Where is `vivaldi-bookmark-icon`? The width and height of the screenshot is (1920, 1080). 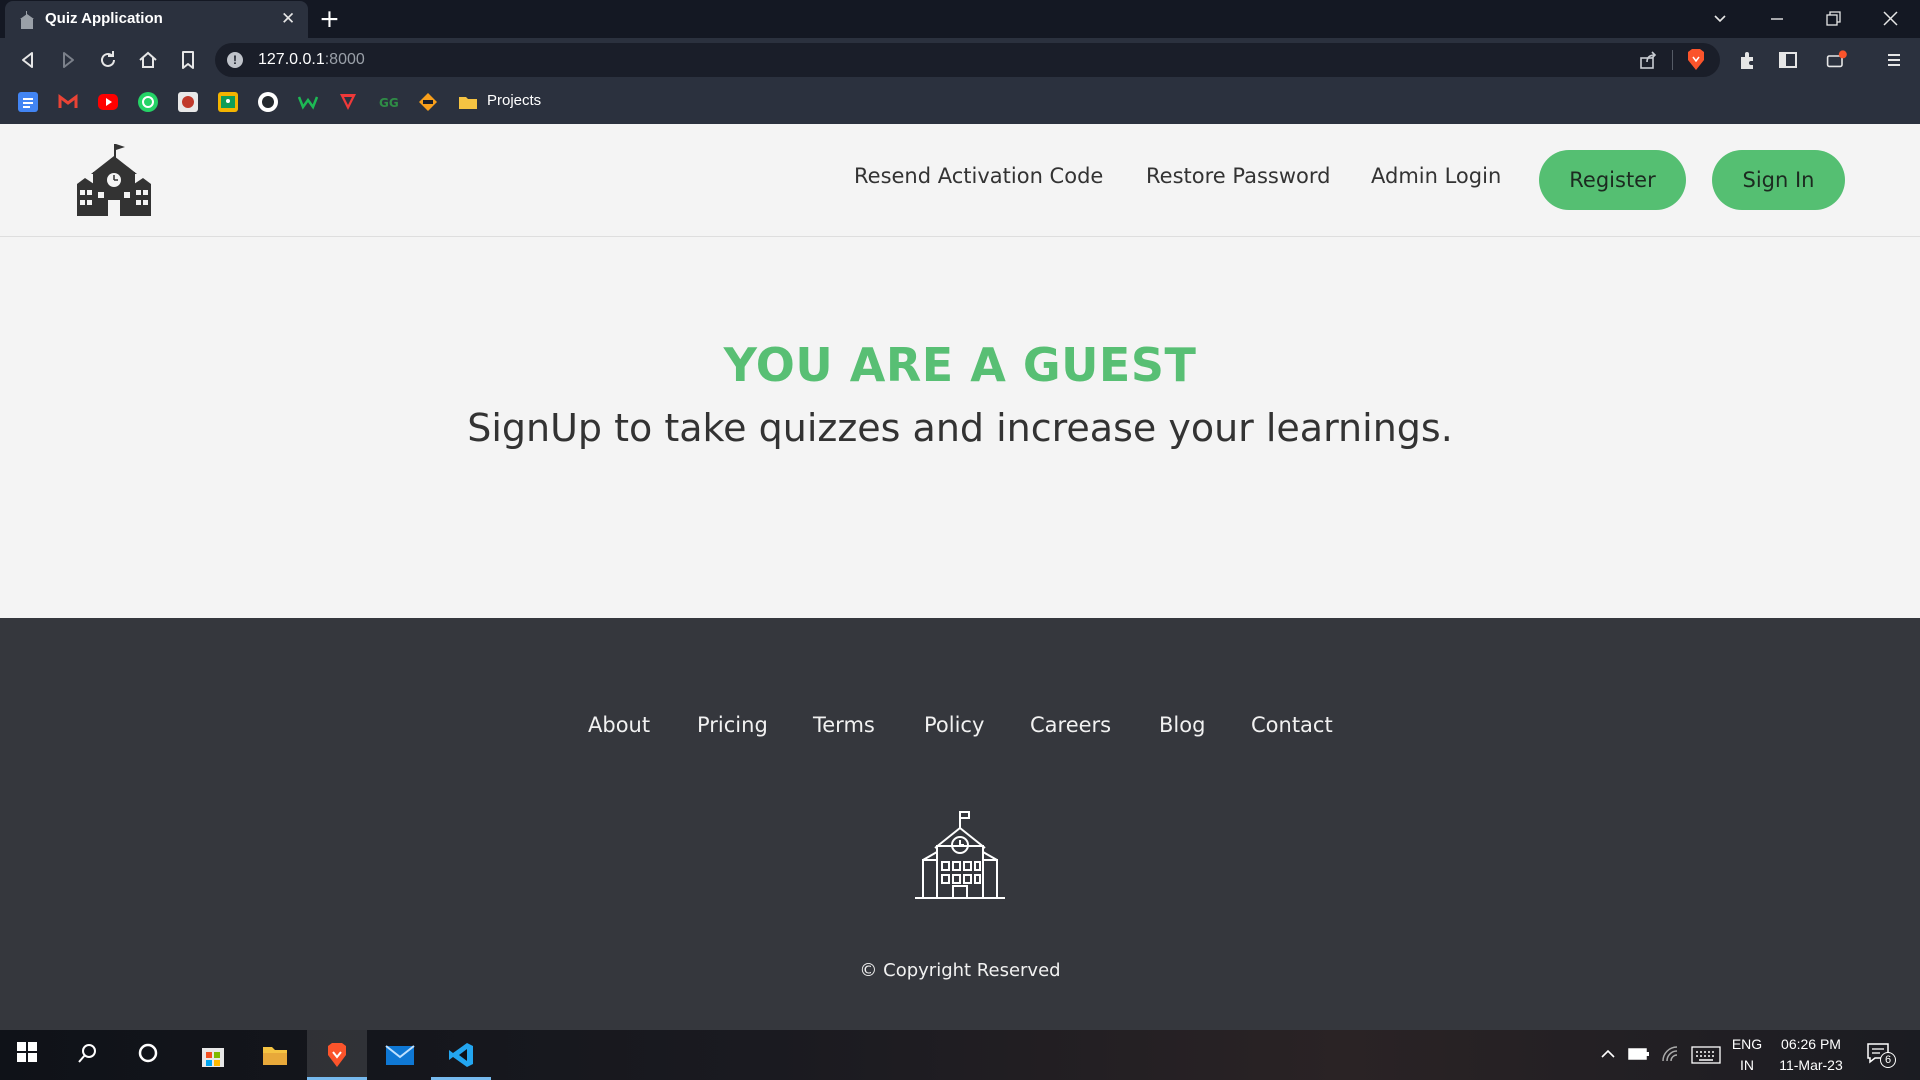
vivaldi-bookmark-icon is located at coordinates (348, 102).